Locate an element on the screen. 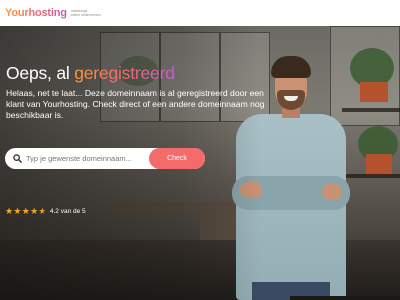 This screenshot has height=300, width=400. person-hand is located at coordinates (332, 192).